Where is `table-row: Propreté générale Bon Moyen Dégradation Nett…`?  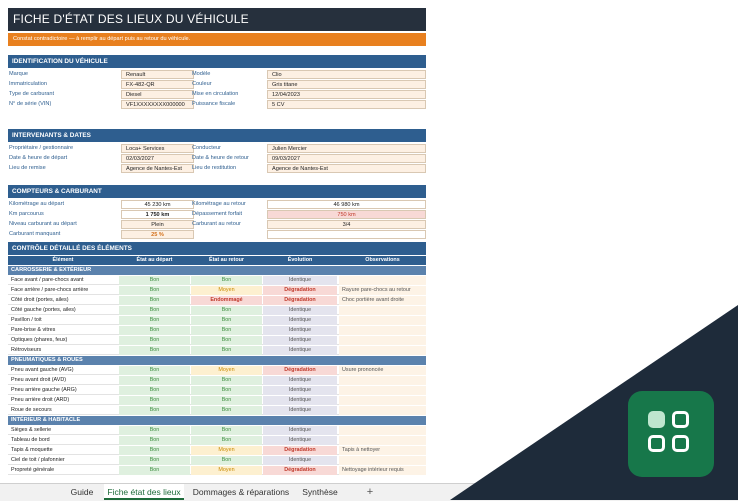
table-row: Propreté générale Bon Moyen Dégradation Nett… is located at coordinates (217, 470).